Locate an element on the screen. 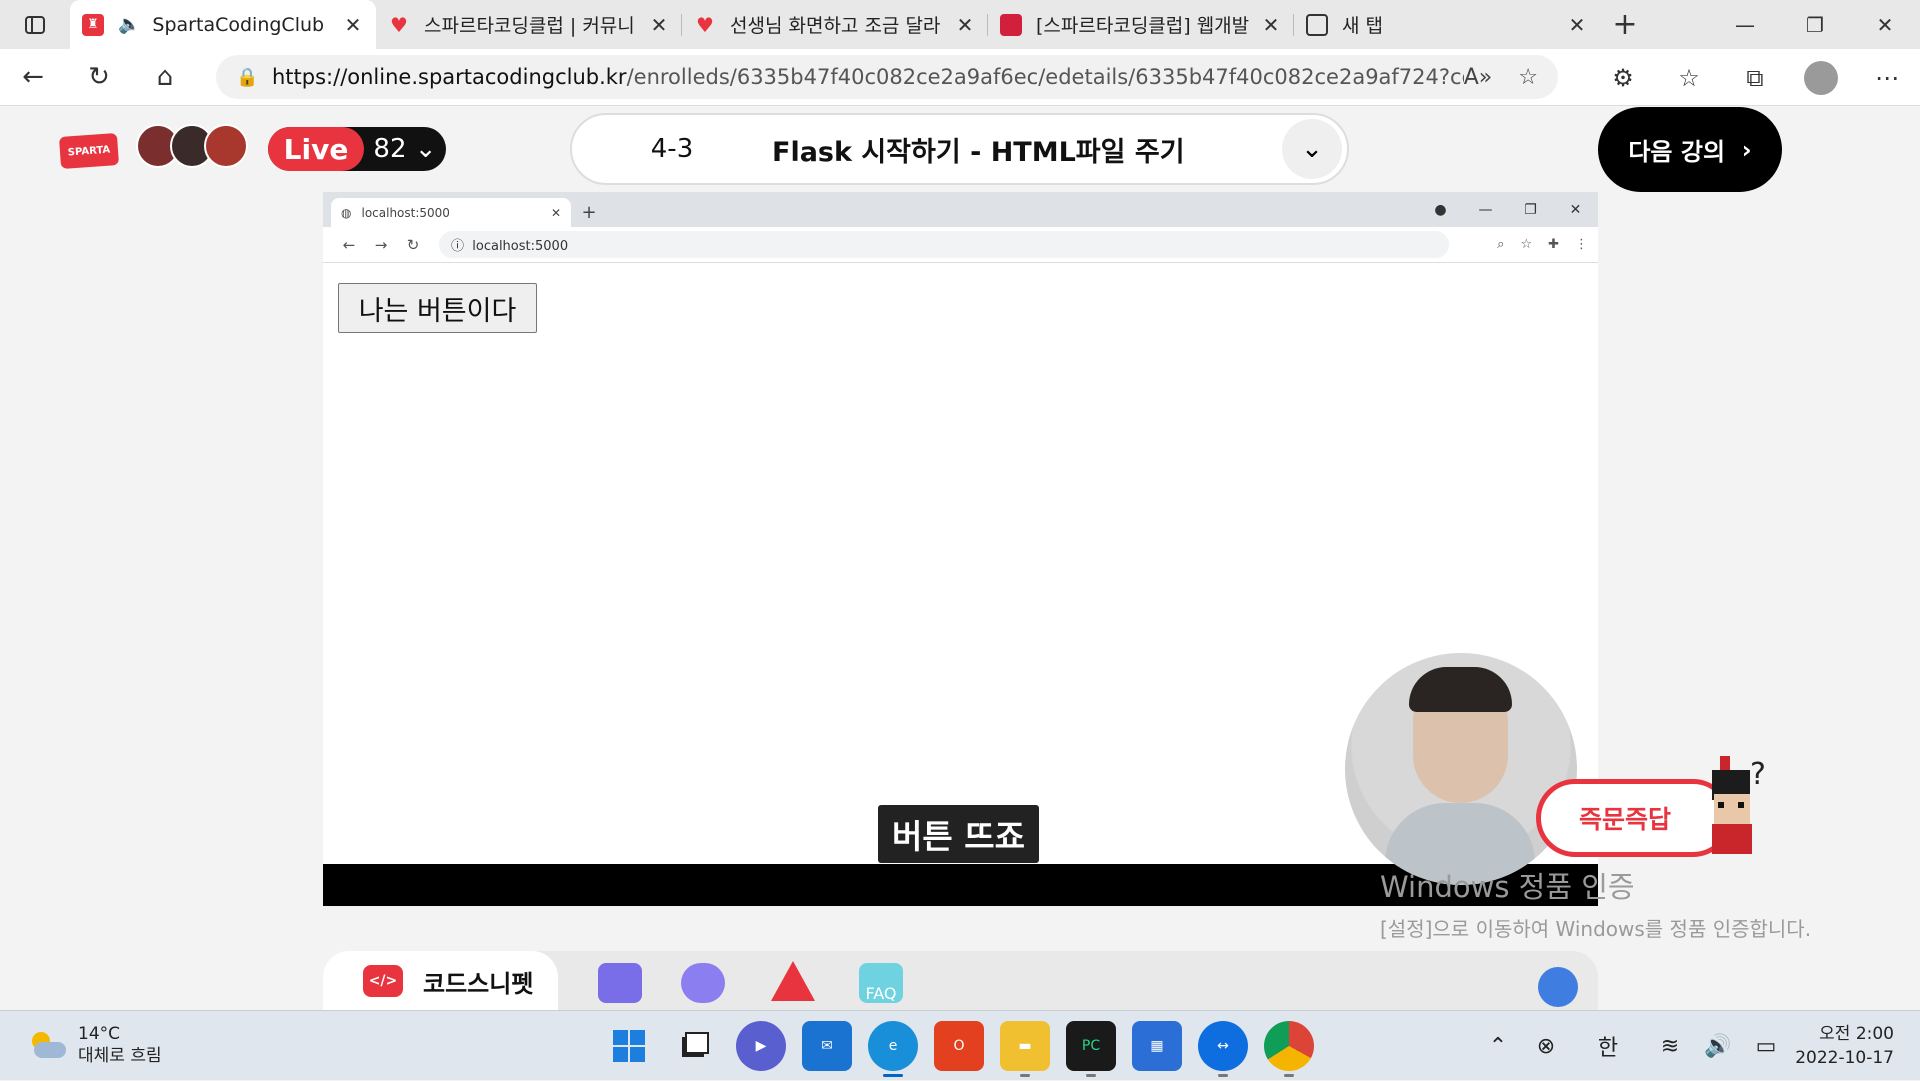 The width and height of the screenshot is (1920, 1081). teamviewer-icon: ↔ is located at coordinates (1223, 1049).